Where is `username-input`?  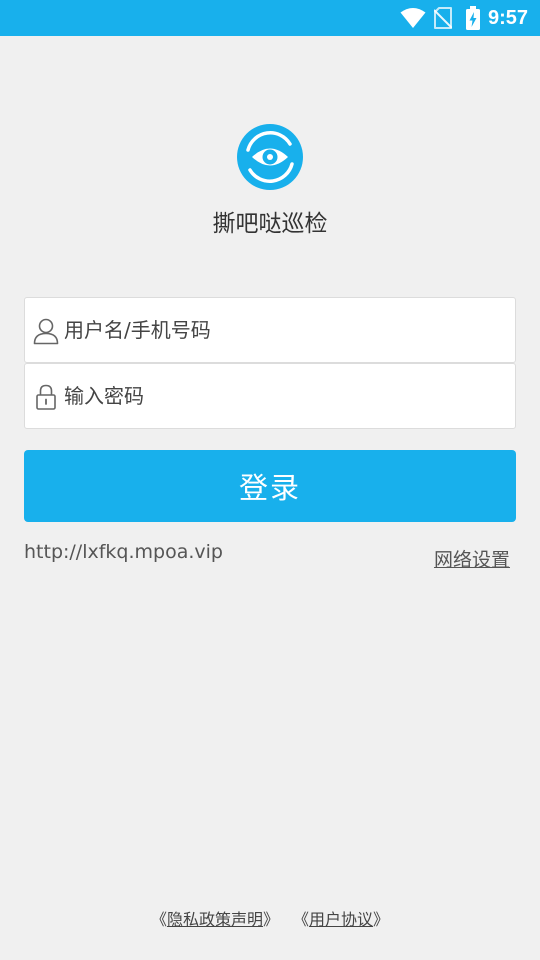 username-input is located at coordinates (286, 330).